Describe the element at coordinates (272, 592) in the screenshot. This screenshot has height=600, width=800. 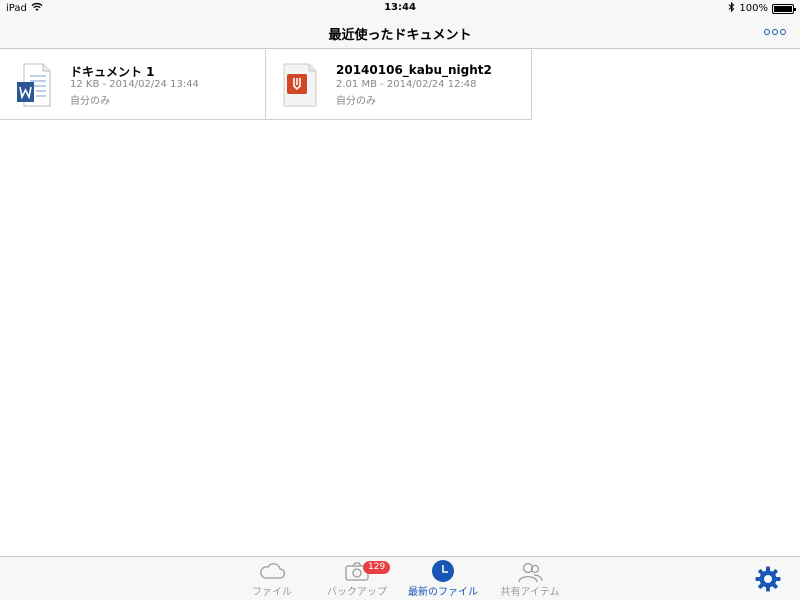
I see `tab-label: ファイル` at that location.